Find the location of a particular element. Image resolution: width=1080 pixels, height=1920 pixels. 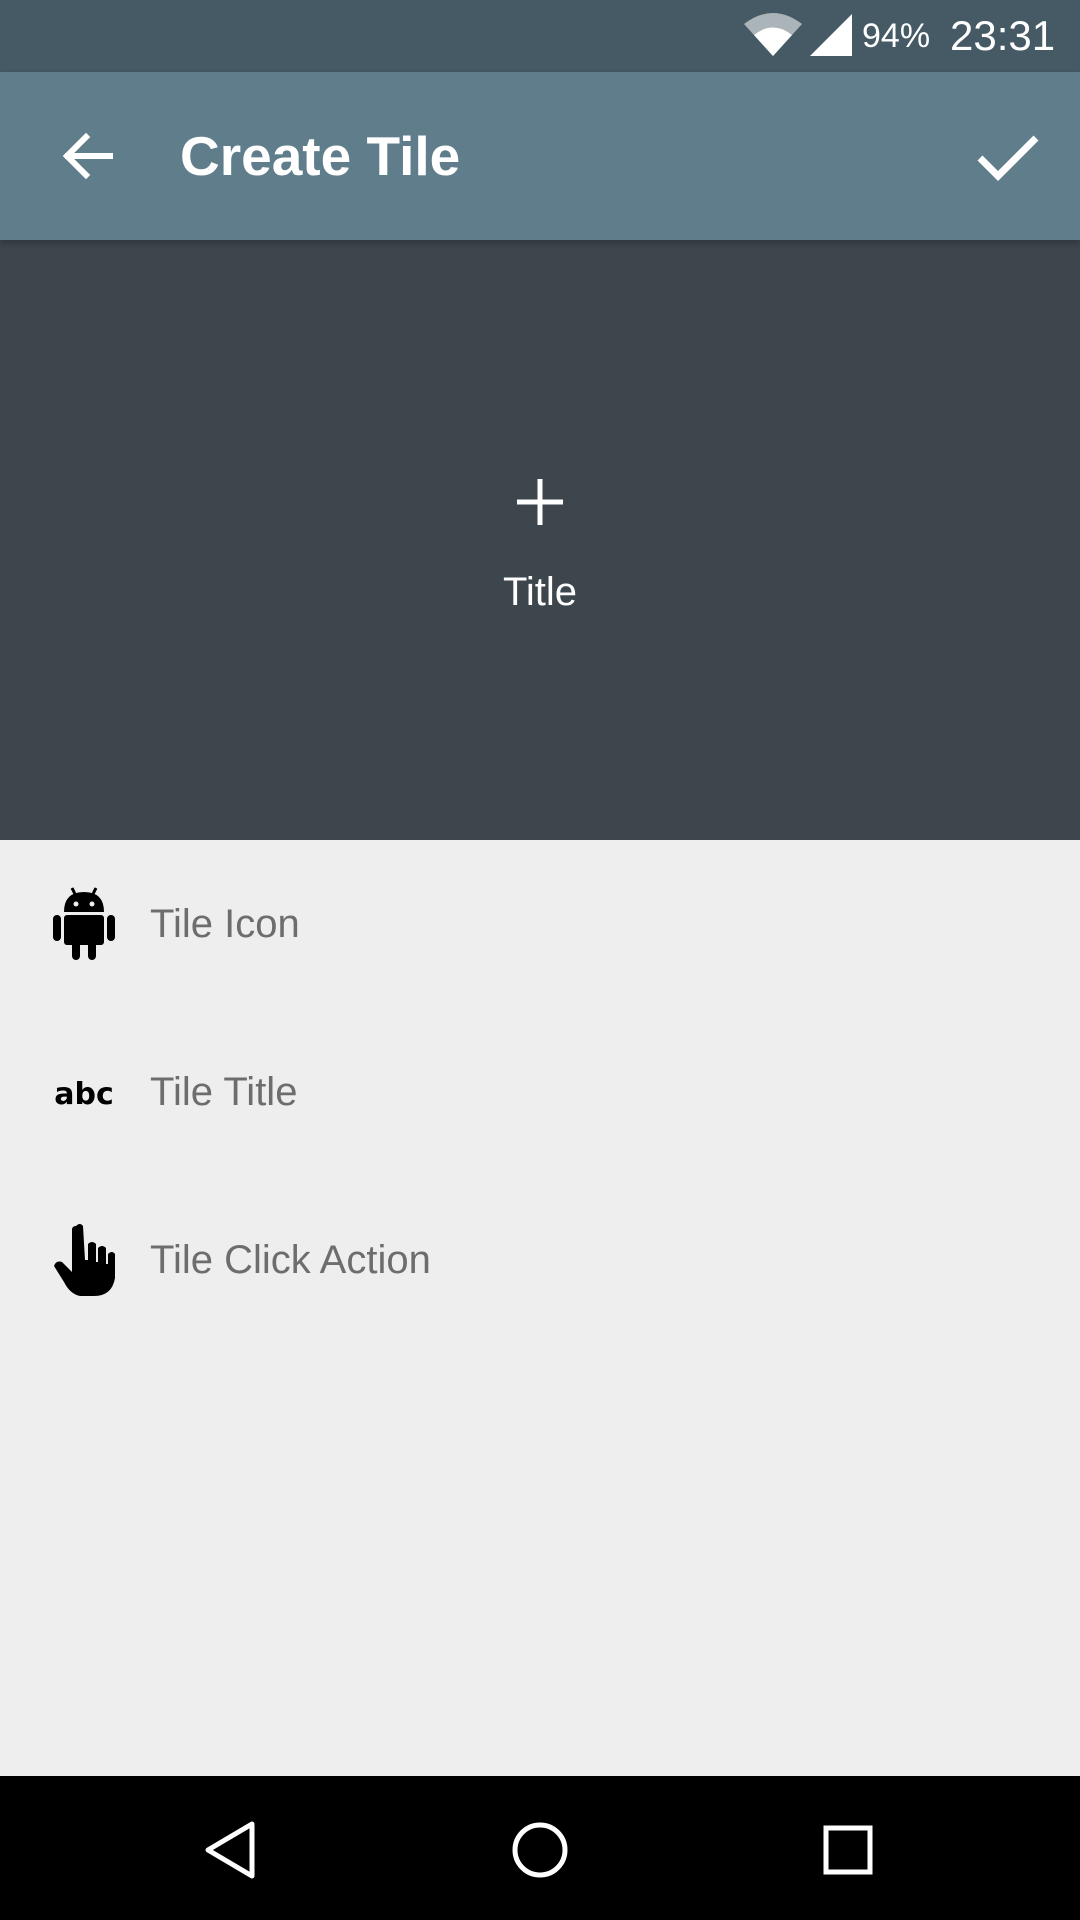

plus-icon is located at coordinates (540, 502).